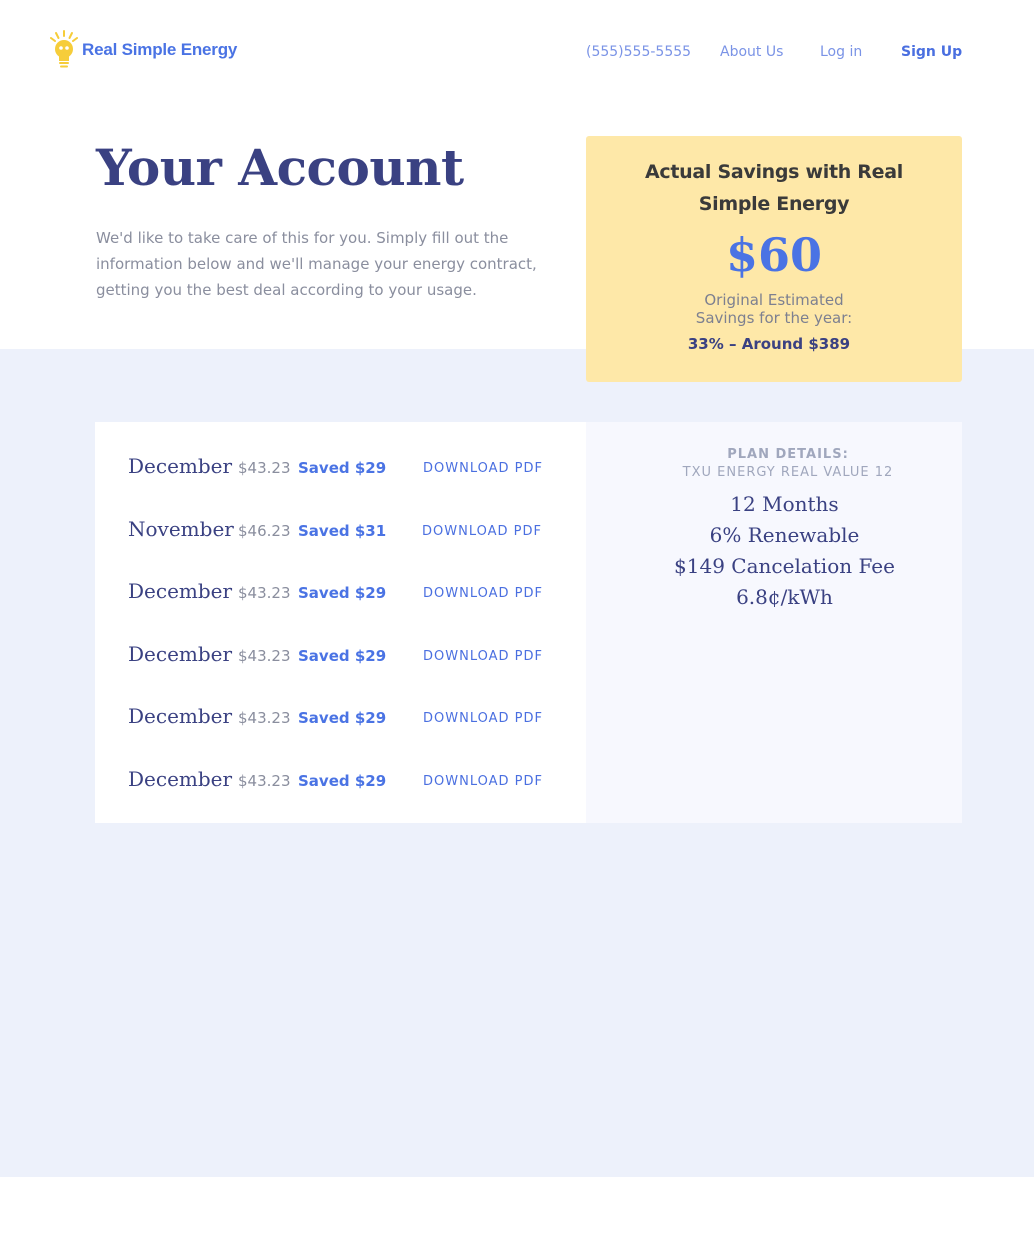 The height and width of the screenshot is (1245, 1034). Describe the element at coordinates (784, 504) in the screenshot. I see `plan-detail-term: 12 Months` at that location.